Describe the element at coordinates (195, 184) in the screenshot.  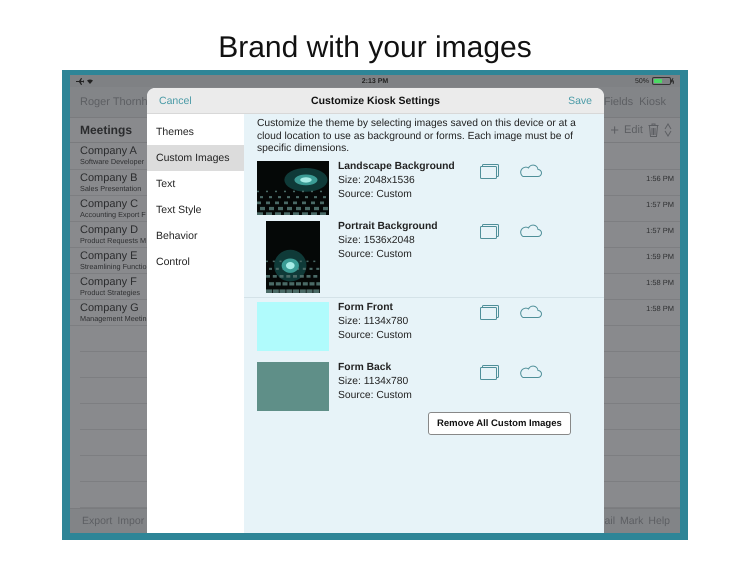
I see `menu-item: Text` at that location.